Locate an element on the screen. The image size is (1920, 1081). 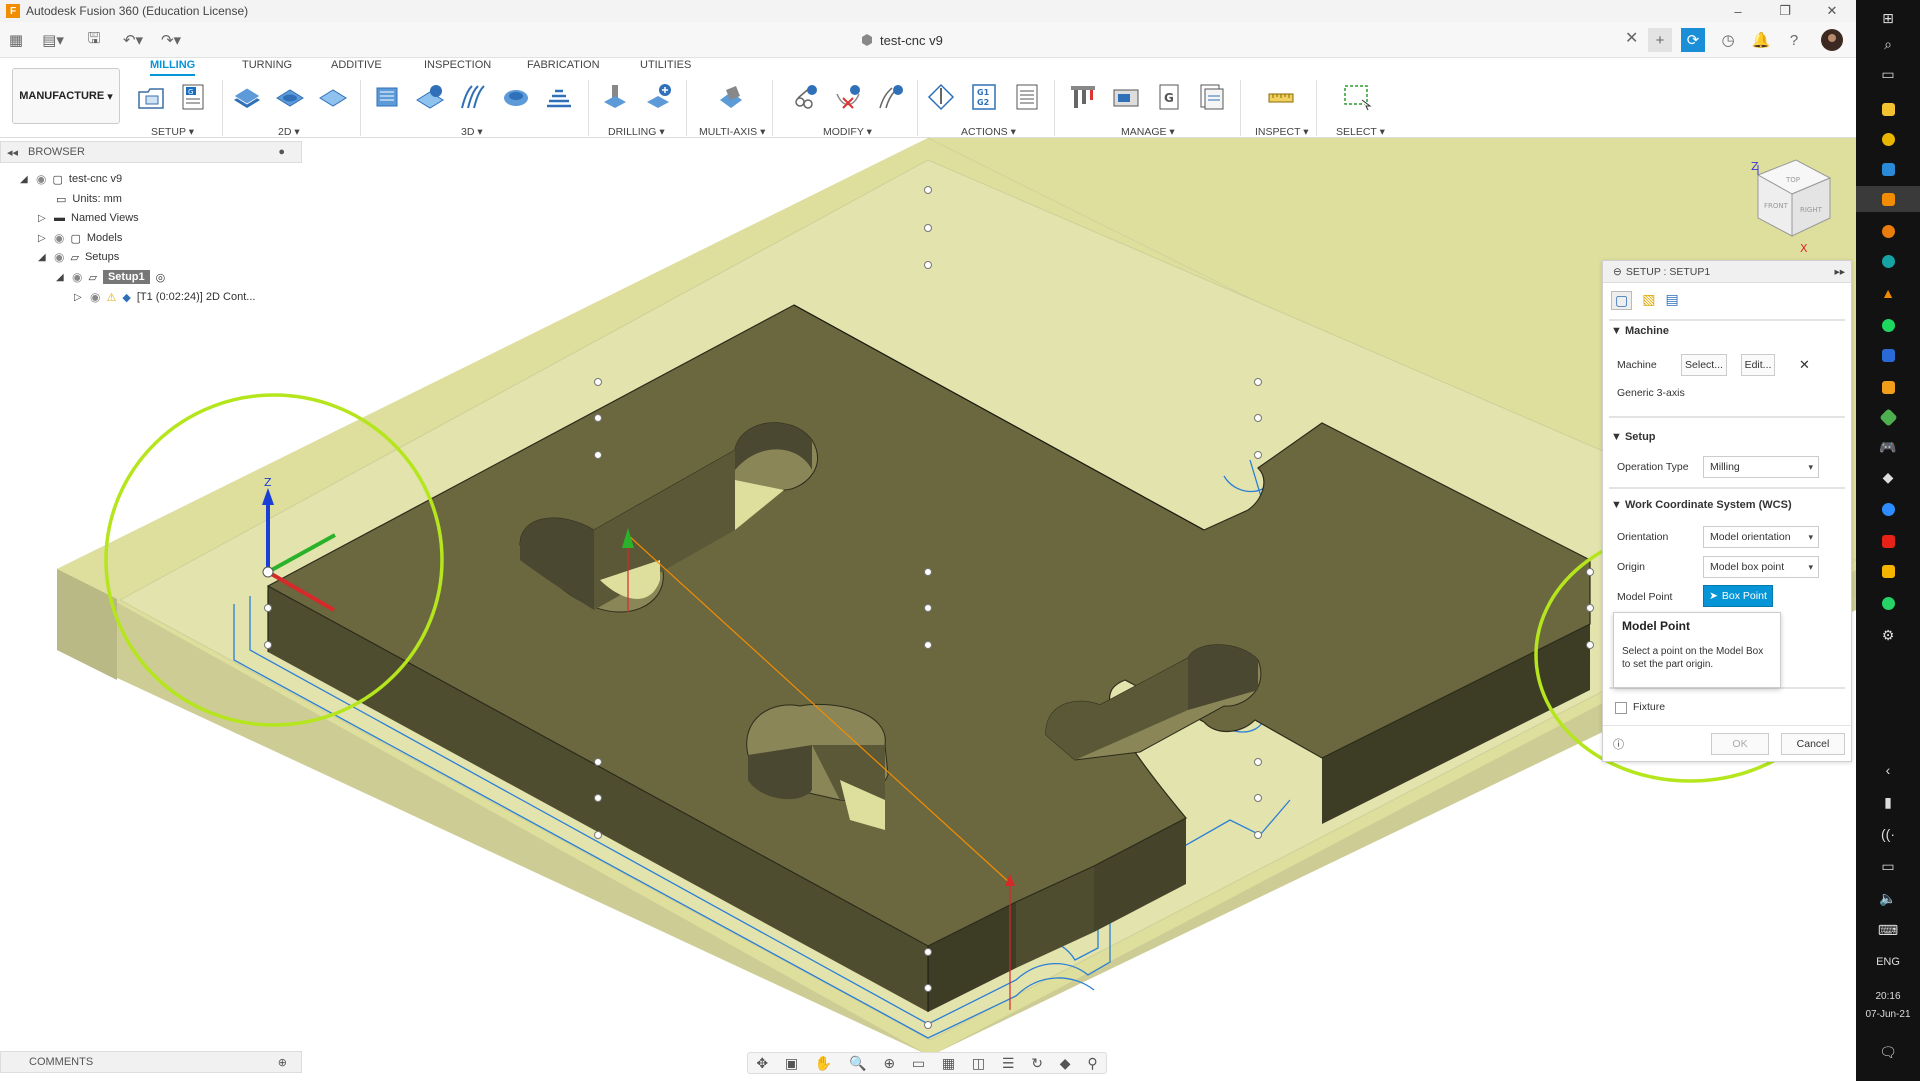
group-modify: MODIFY ▾ is located at coordinates (847, 132).